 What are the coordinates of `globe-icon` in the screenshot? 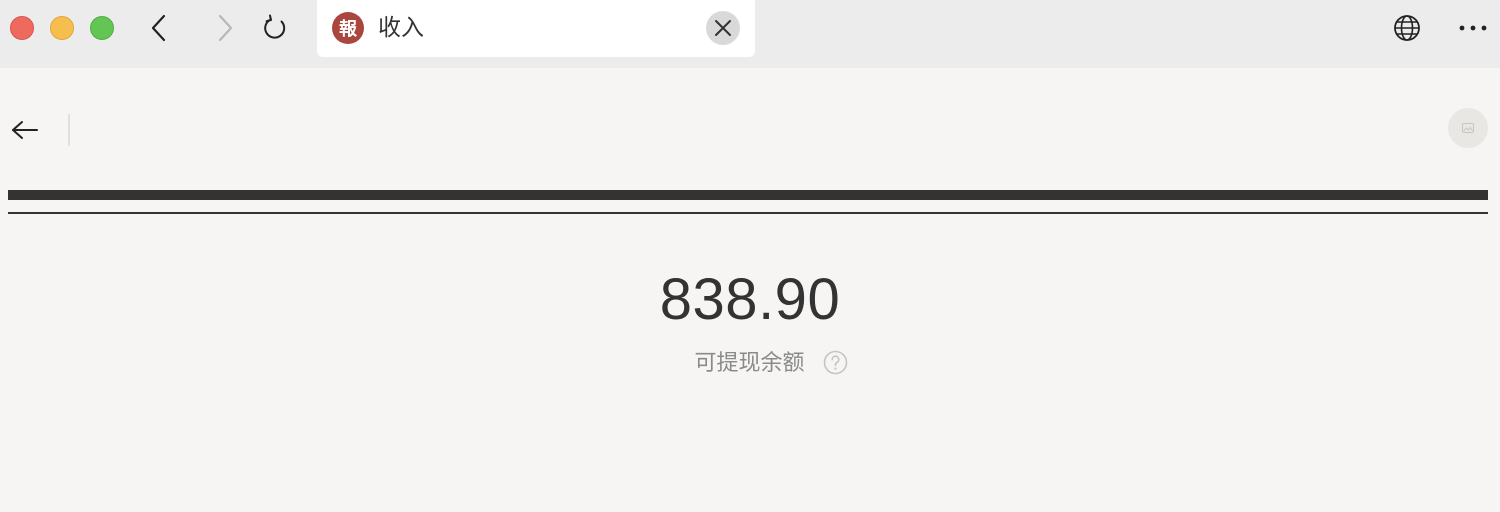 It's located at (1407, 28).